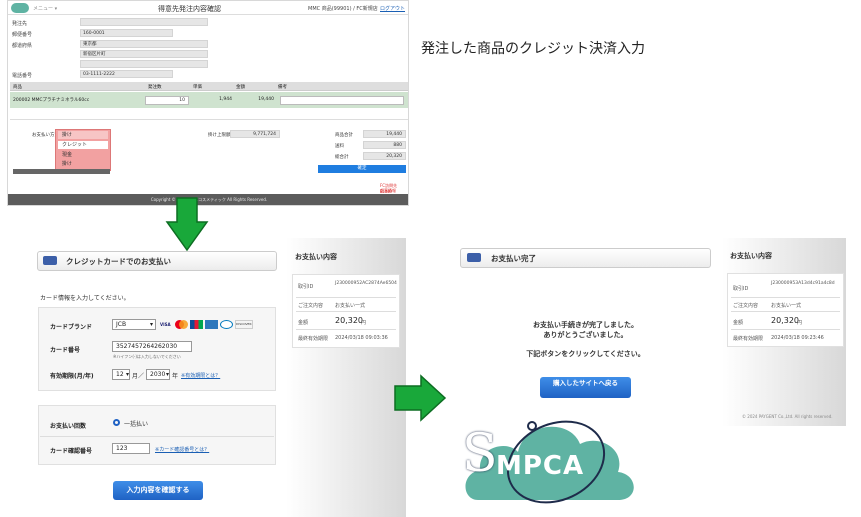 Image resolution: width=861 pixels, height=517 pixels. What do you see at coordinates (182, 449) in the screenshot?
I see `cvv-help-link: ※カード確認番号とは？` at bounding box center [182, 449].